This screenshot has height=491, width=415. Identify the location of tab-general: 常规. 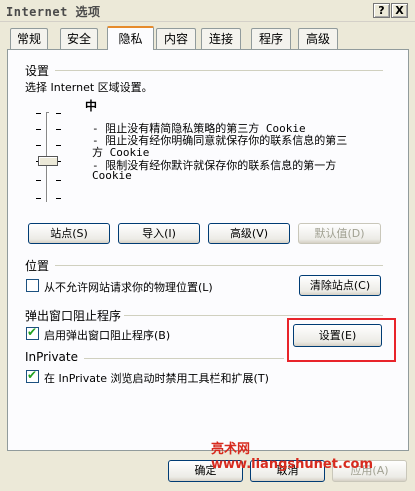
(29, 38).